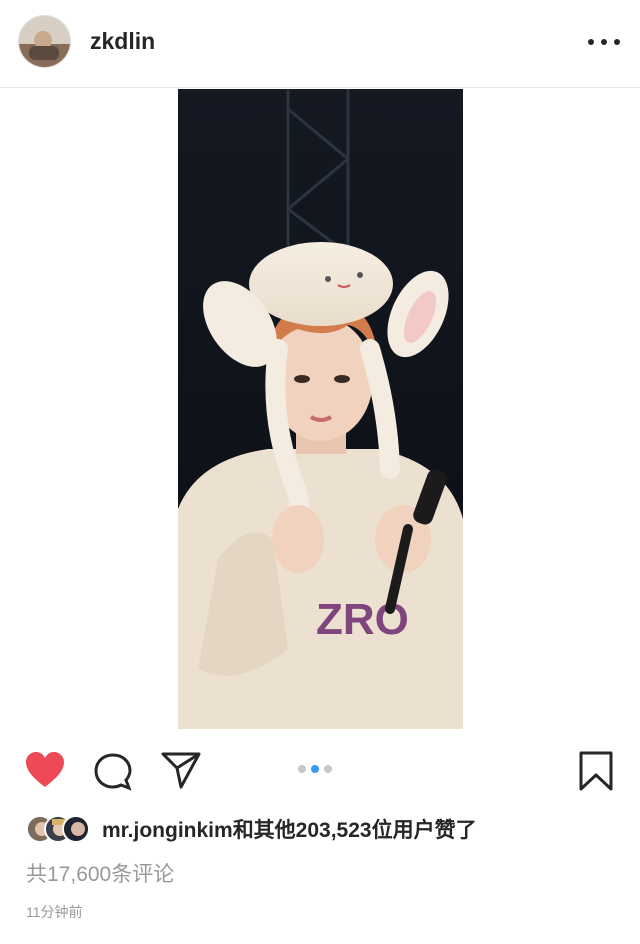  I want to click on likes-row: mr.jonginkim和其他203,523位用户赞了, so click(251, 829).